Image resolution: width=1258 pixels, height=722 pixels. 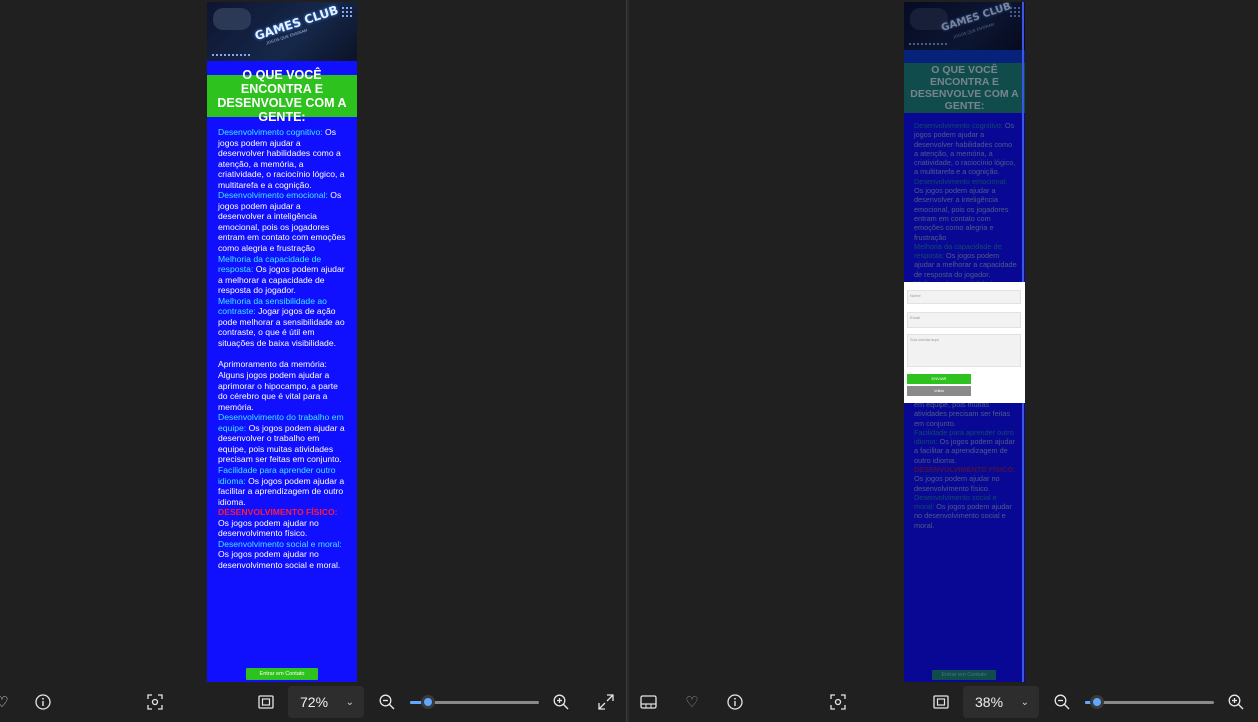 What do you see at coordinates (278, 512) in the screenshot?
I see `benefit-title: DESENVOLVIMENTO FÍSICO:` at bounding box center [278, 512].